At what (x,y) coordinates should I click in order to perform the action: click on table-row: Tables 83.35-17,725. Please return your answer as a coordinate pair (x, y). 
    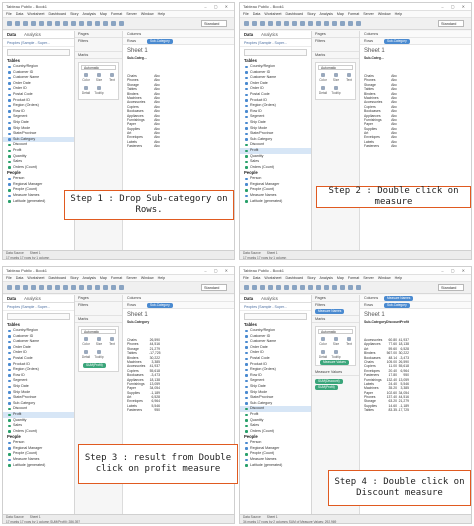
    Looking at the image, I should click on (386, 410).